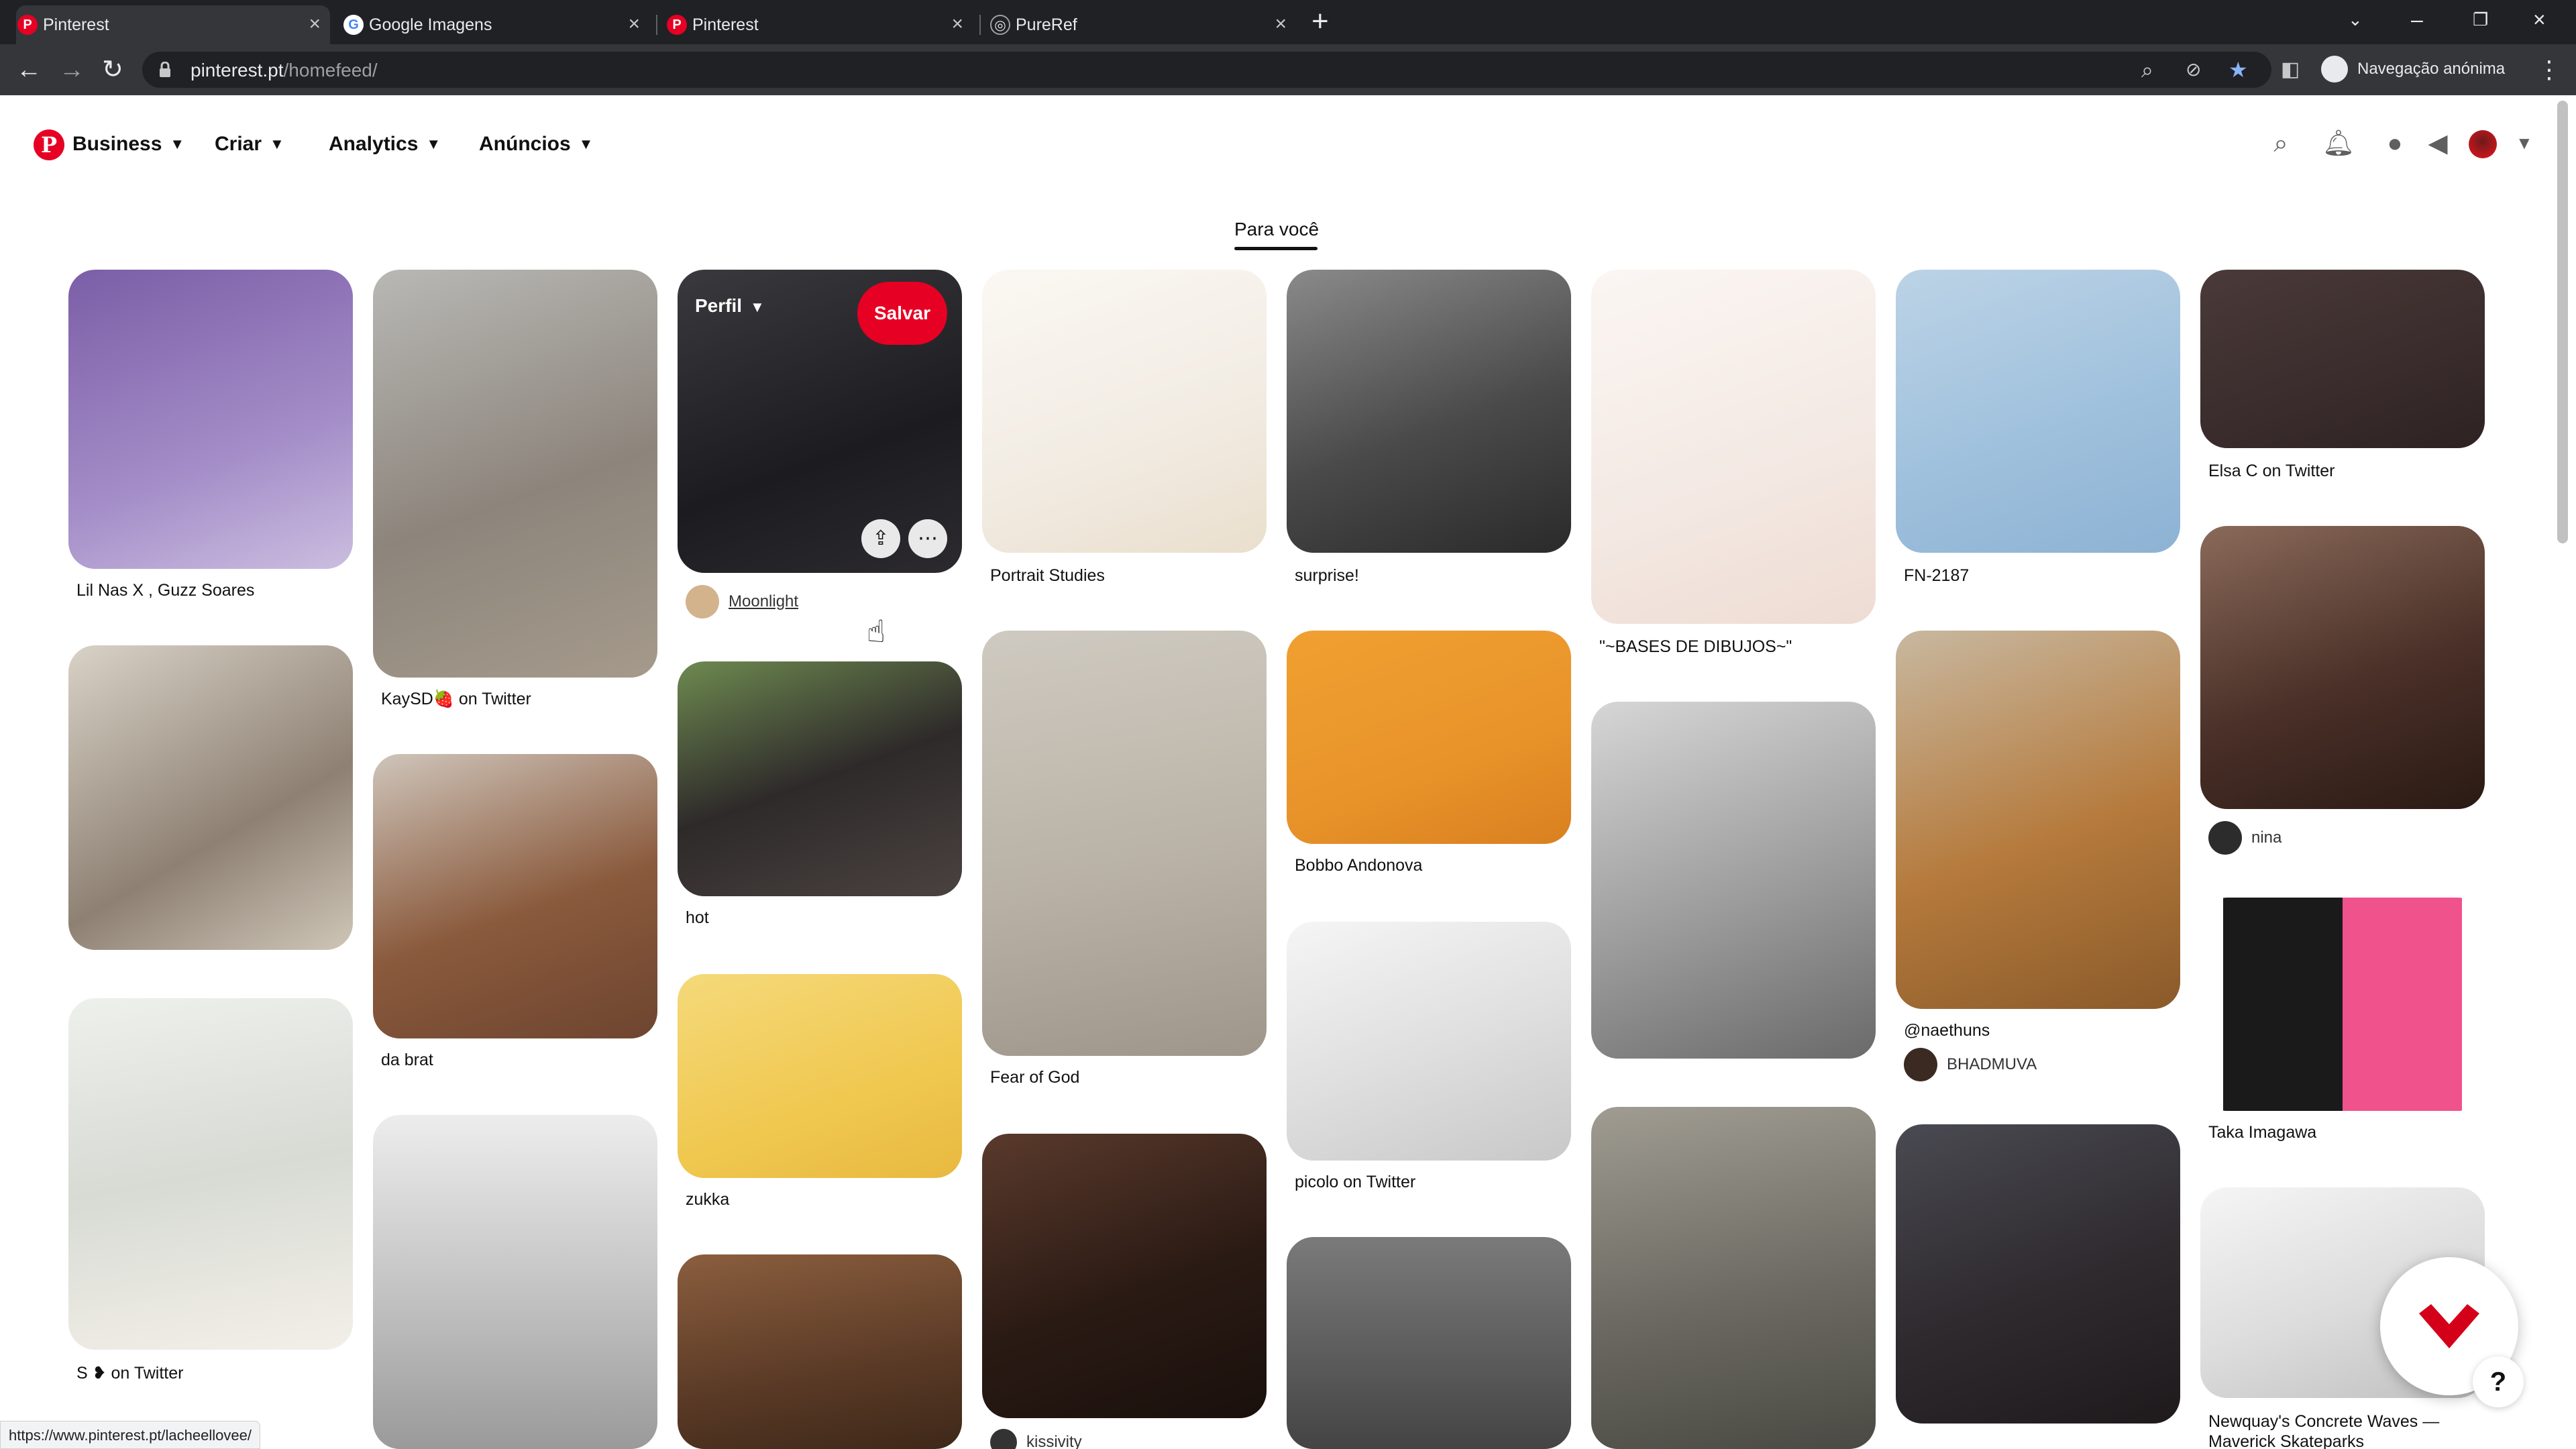  What do you see at coordinates (677, 25) in the screenshot?
I see `pinterest-icon: P` at bounding box center [677, 25].